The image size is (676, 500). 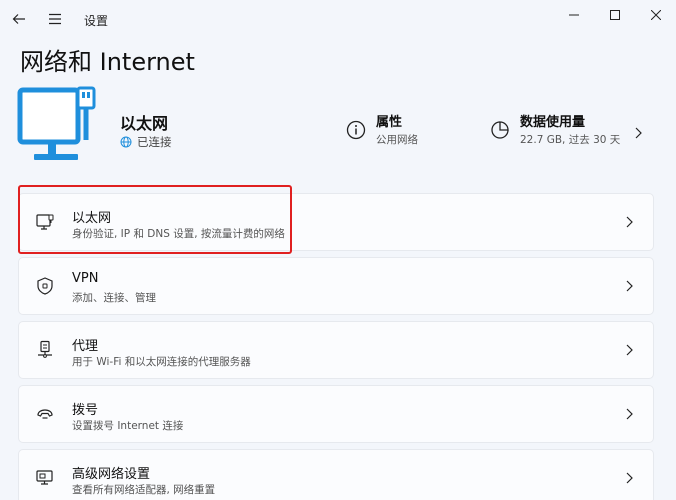 I want to click on settings-item-dialup: 拨号 设置拨号 Internet 连接, so click(x=336, y=414).